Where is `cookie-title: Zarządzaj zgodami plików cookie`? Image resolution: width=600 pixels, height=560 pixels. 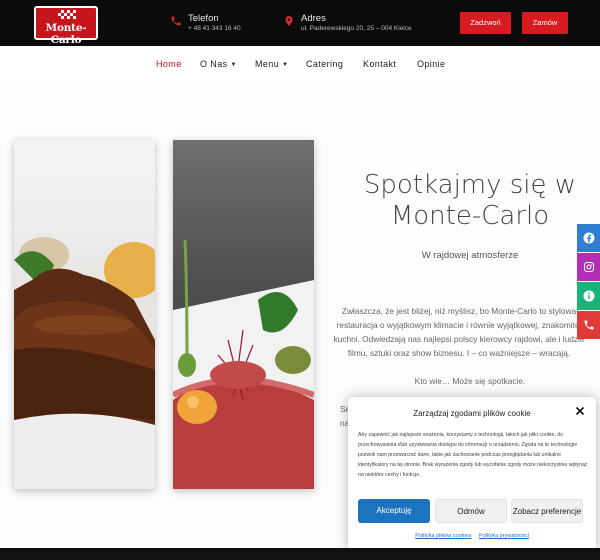
cookie-title: Zarządzaj zgodami plików cookie is located at coordinates (472, 413).